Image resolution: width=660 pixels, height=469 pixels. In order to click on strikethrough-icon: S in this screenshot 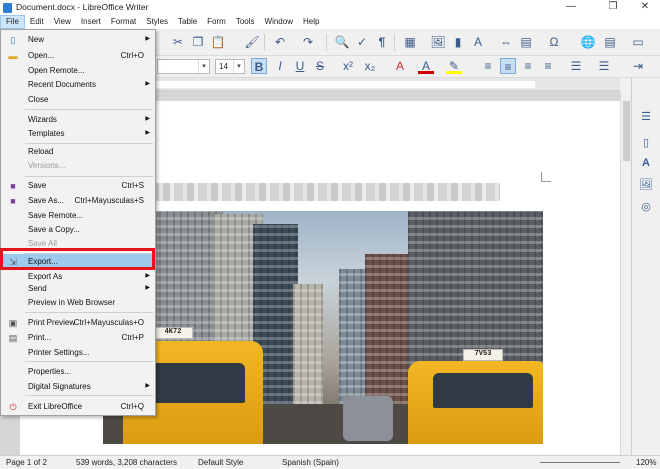, I will do `click(320, 66)`.